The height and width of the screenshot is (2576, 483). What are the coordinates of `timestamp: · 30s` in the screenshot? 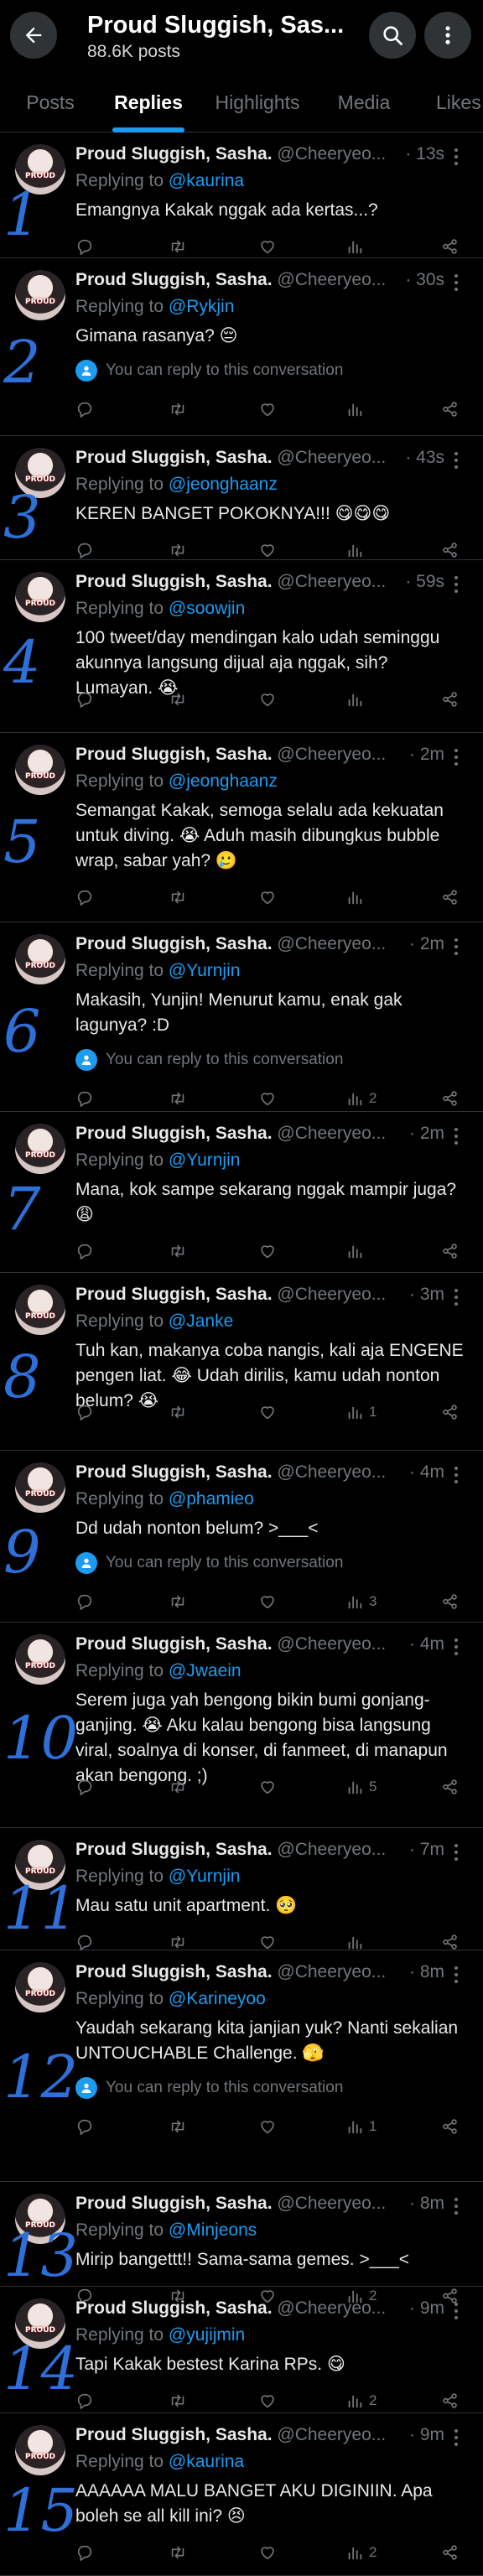 It's located at (423, 280).